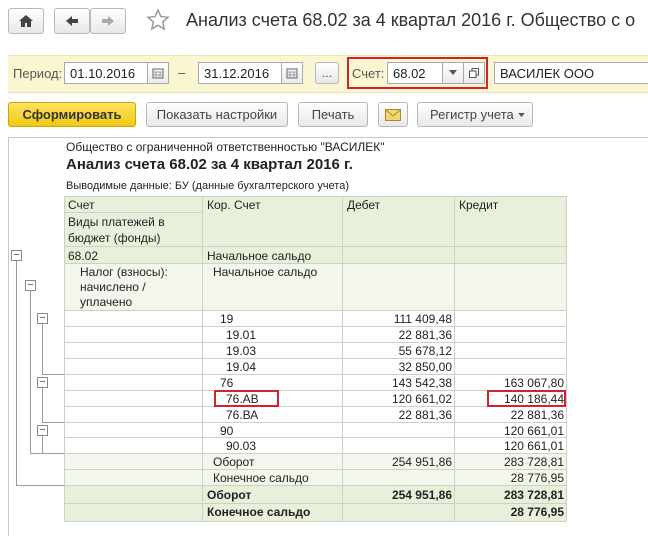 The height and width of the screenshot is (536, 648). I want to click on header-corr-account: Кор. Счет, so click(234, 205).